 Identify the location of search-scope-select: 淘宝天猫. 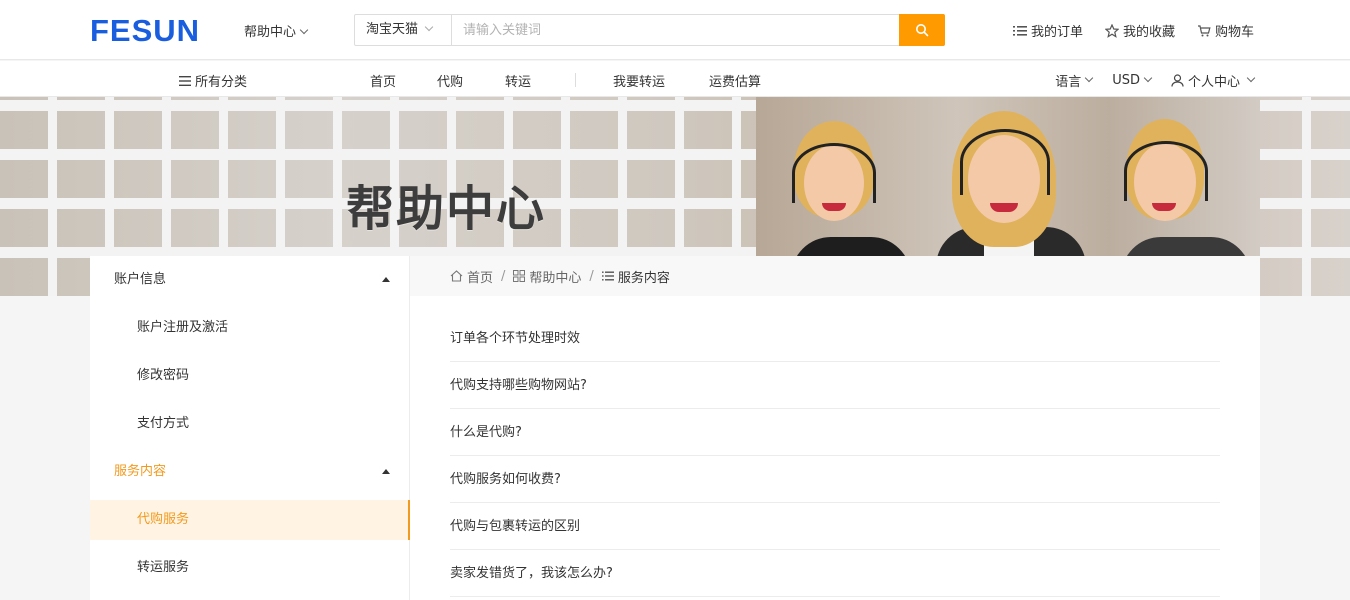
(403, 30).